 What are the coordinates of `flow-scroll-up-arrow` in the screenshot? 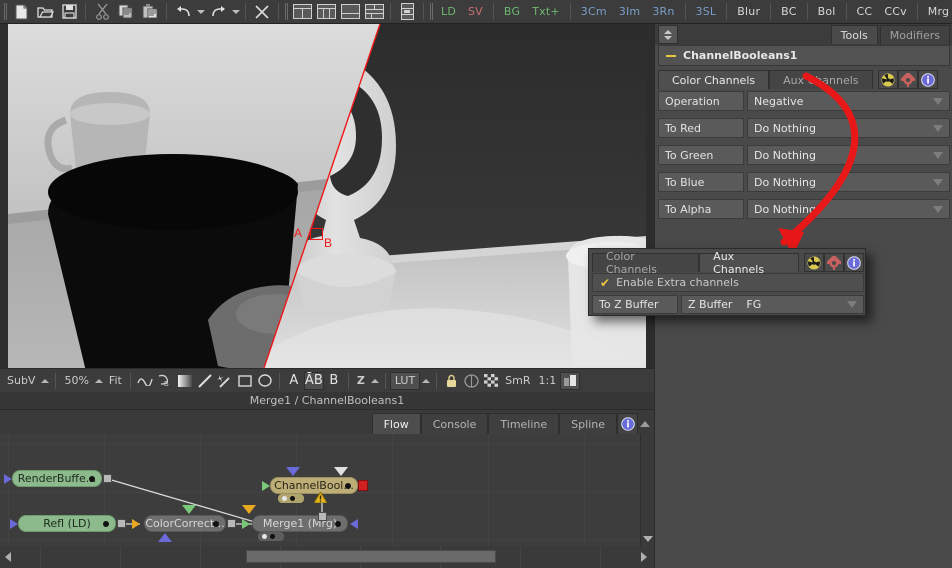 It's located at (645, 423).